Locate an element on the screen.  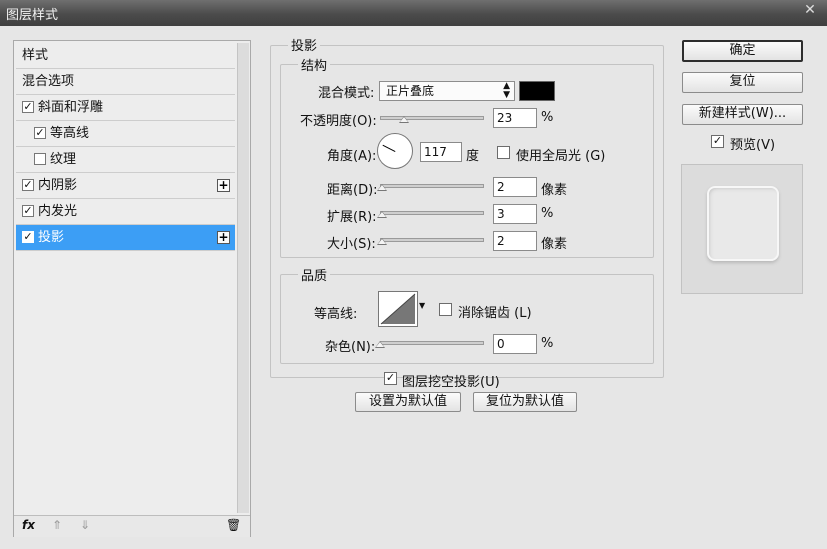
contour-curve-icon is located at coordinates (398, 309).